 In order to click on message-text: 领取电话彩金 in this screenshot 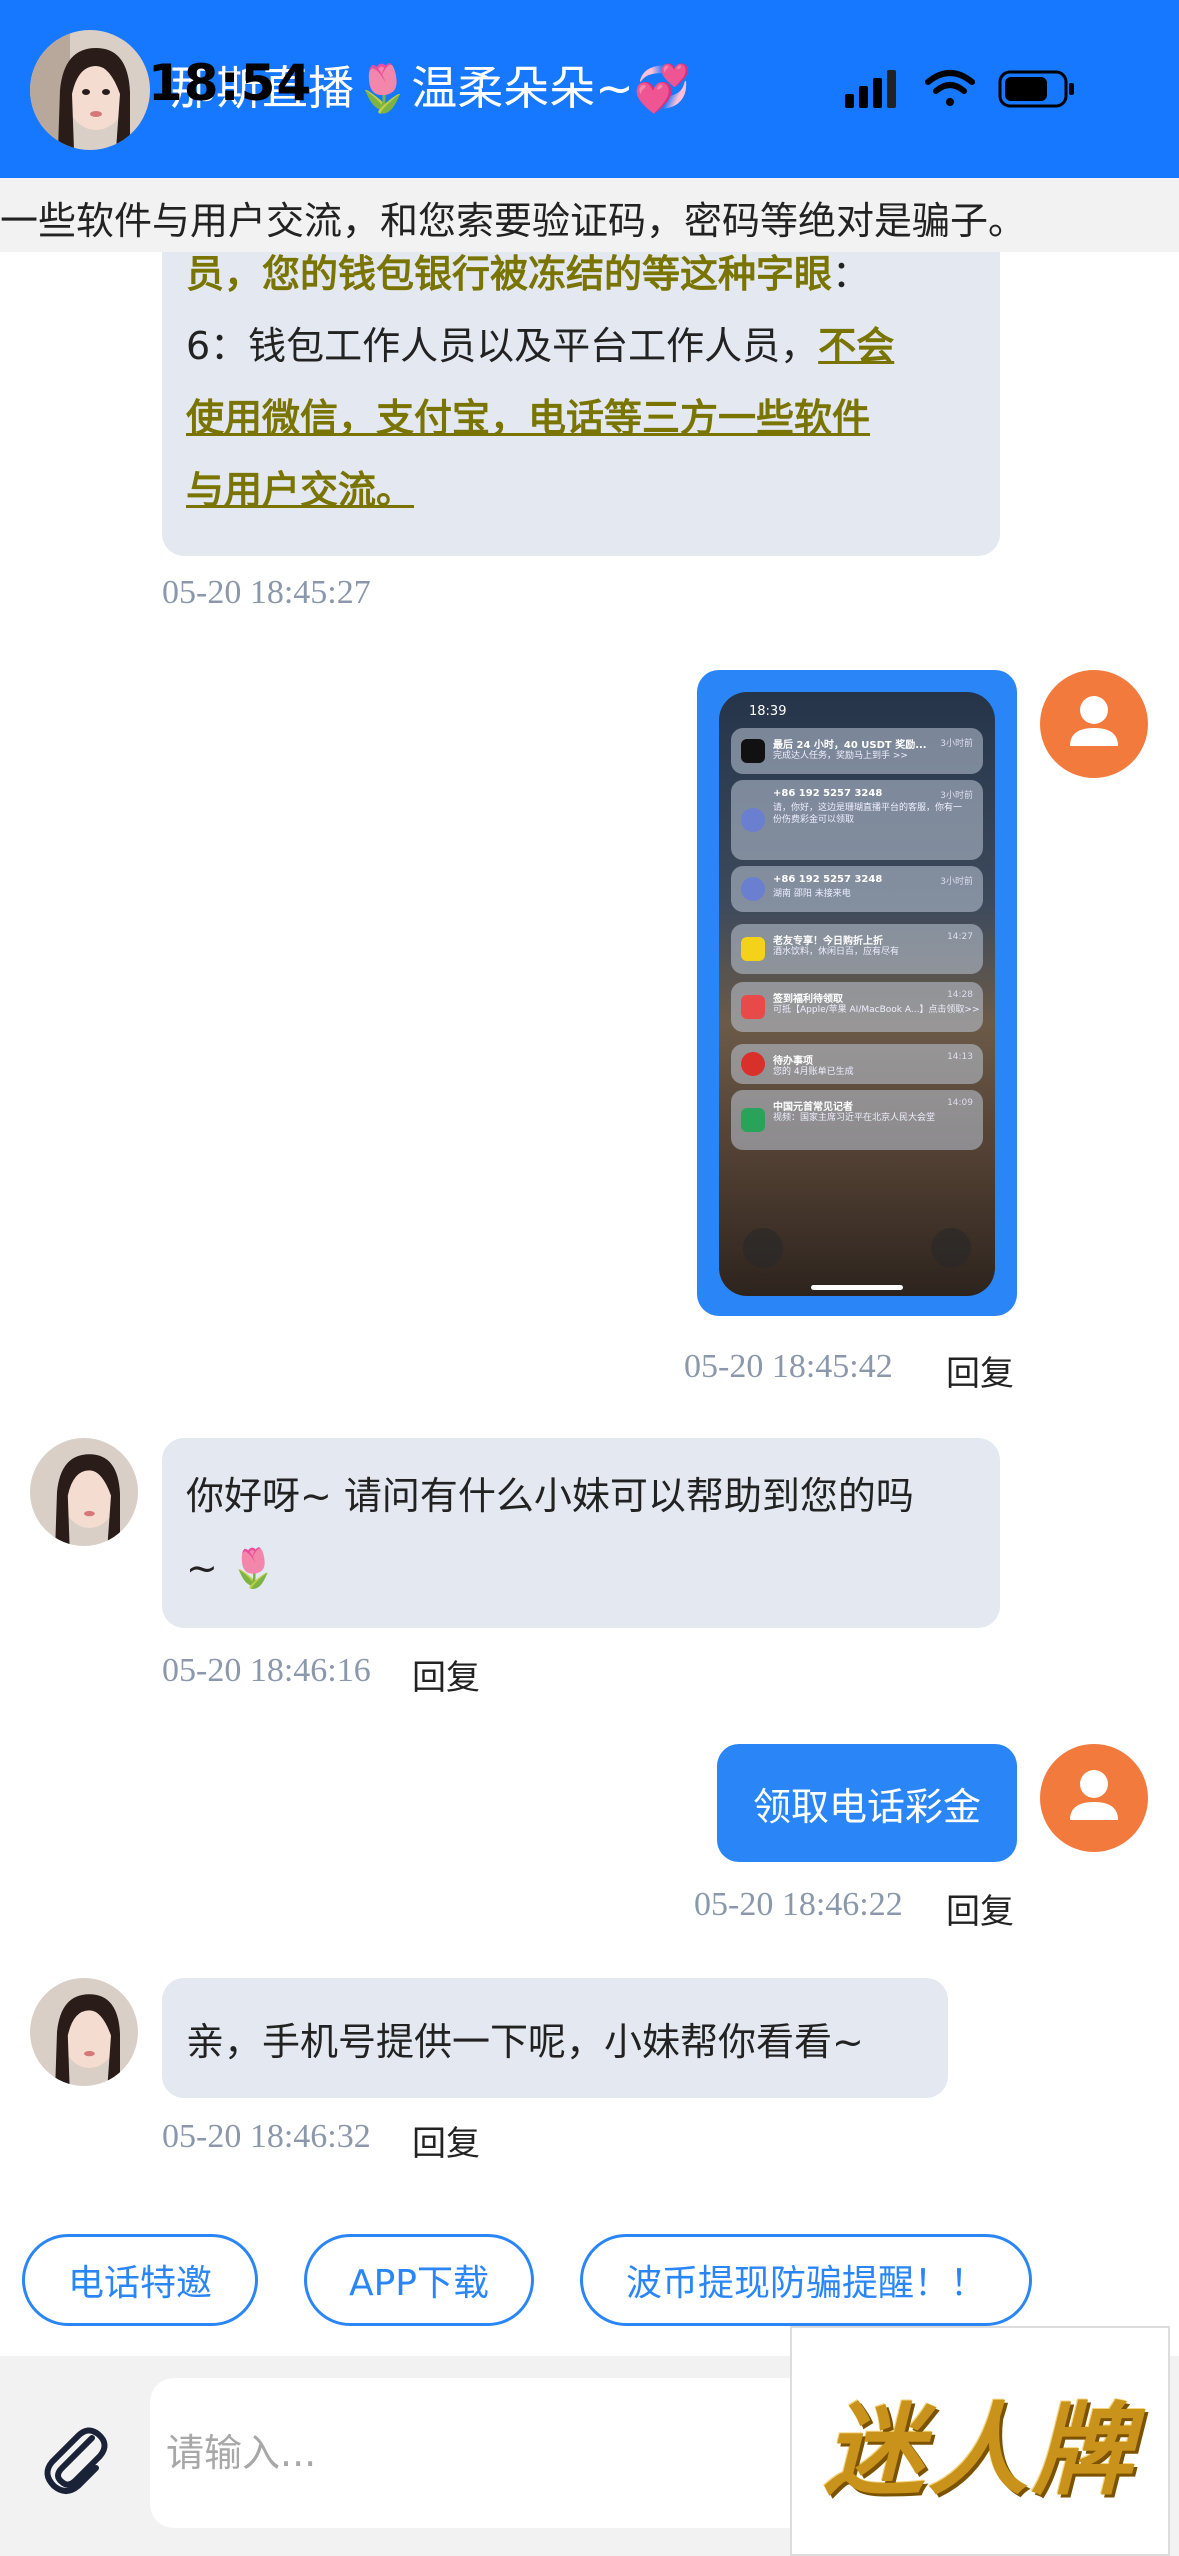, I will do `click(866, 1806)`.